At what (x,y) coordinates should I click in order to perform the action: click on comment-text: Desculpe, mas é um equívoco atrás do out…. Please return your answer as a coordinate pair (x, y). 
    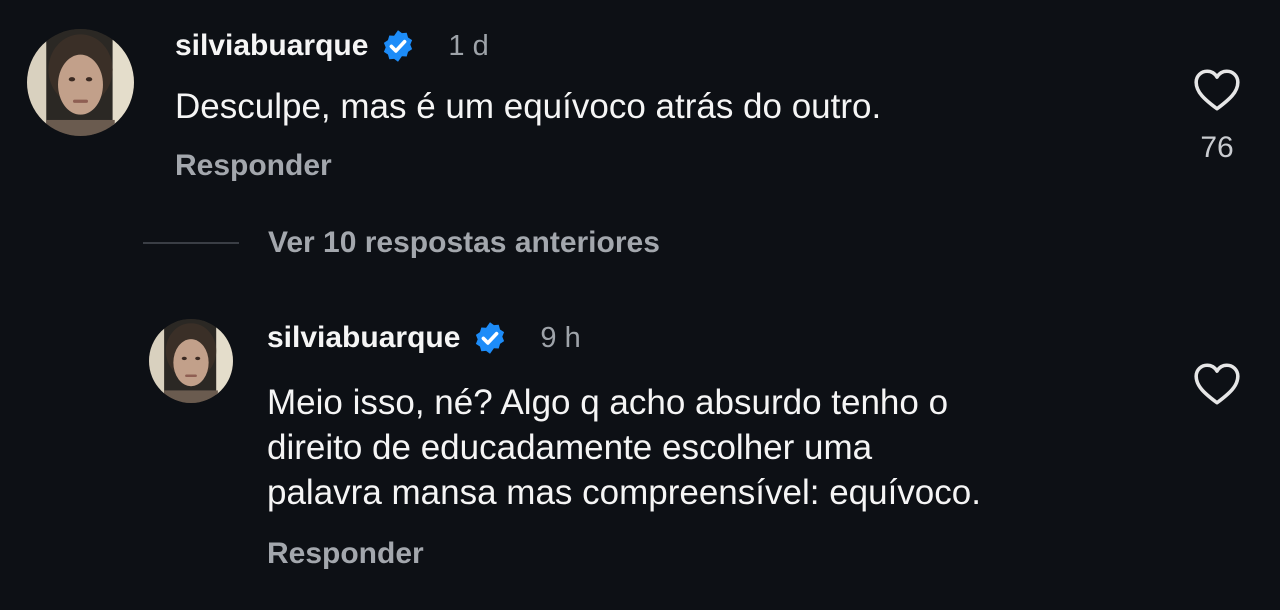
    Looking at the image, I should click on (528, 106).